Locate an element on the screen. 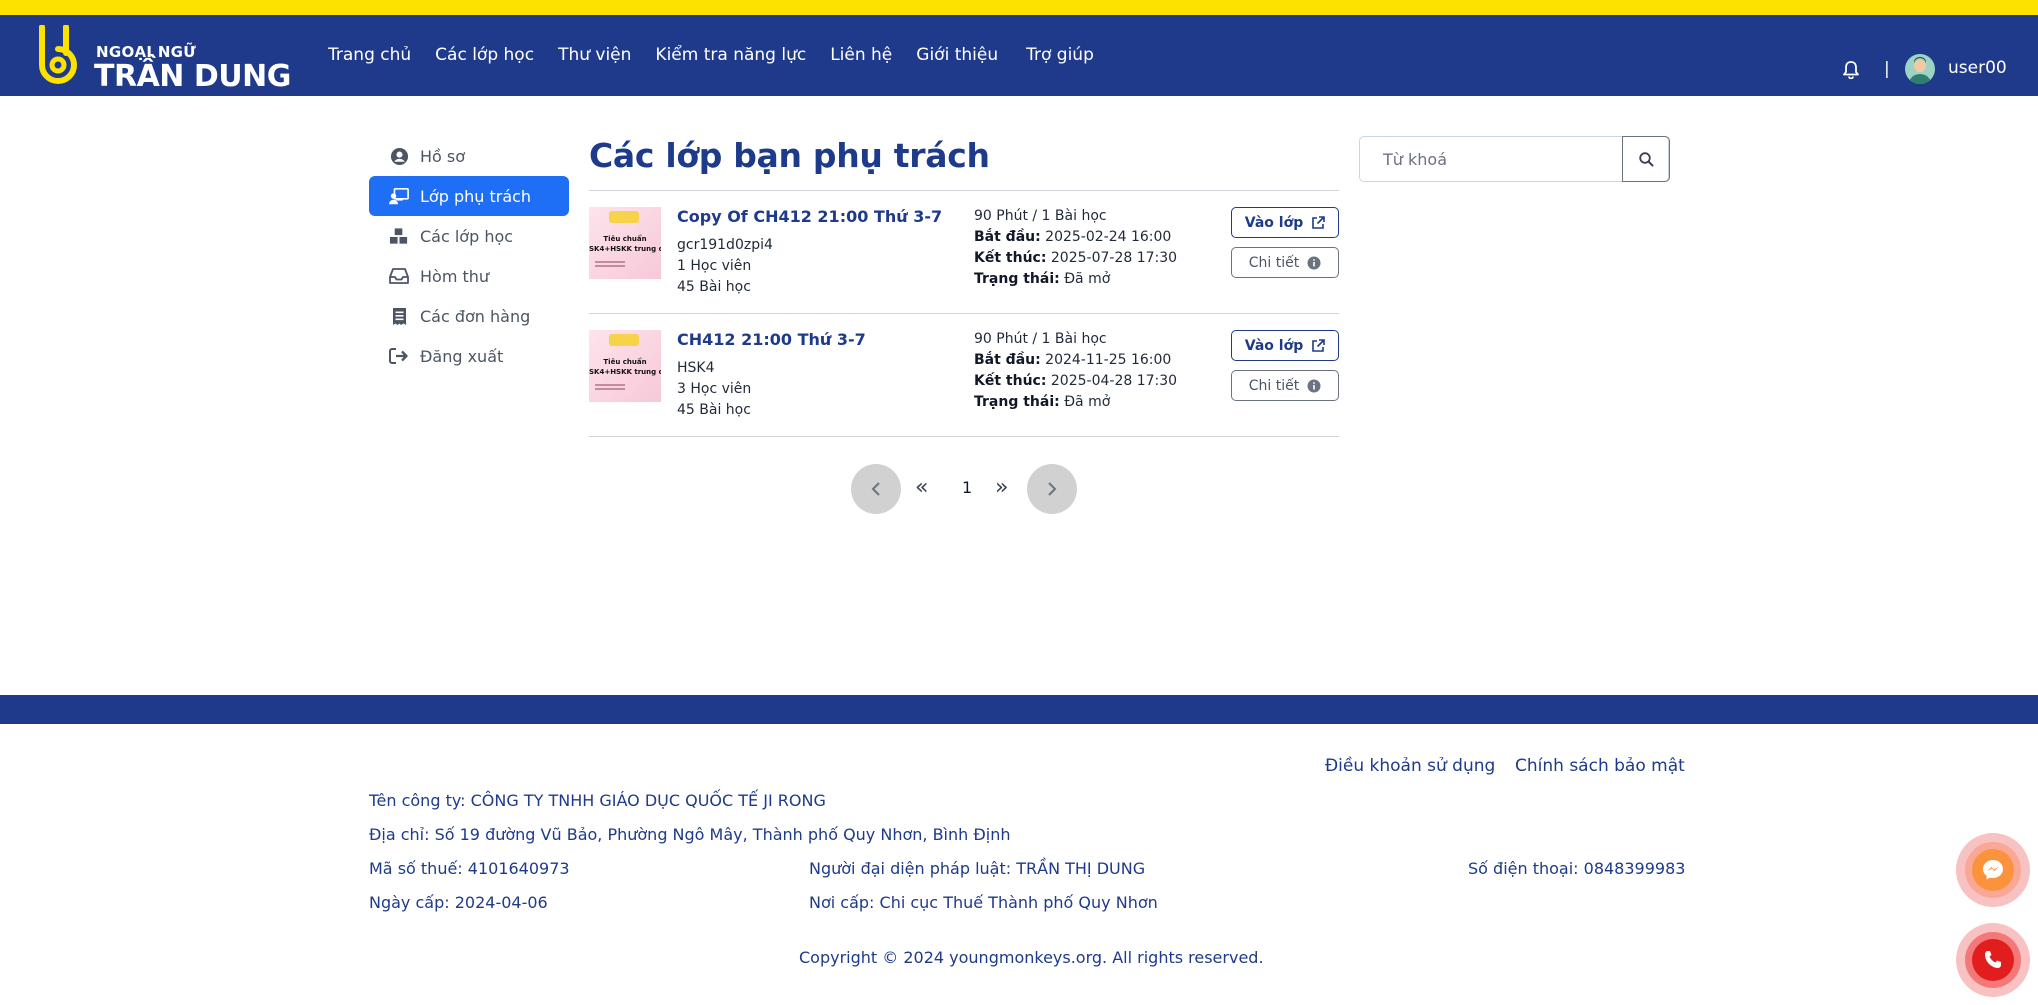 This screenshot has height=1005, width=2038. chalkboard-teacher-icon is located at coordinates (399, 196).